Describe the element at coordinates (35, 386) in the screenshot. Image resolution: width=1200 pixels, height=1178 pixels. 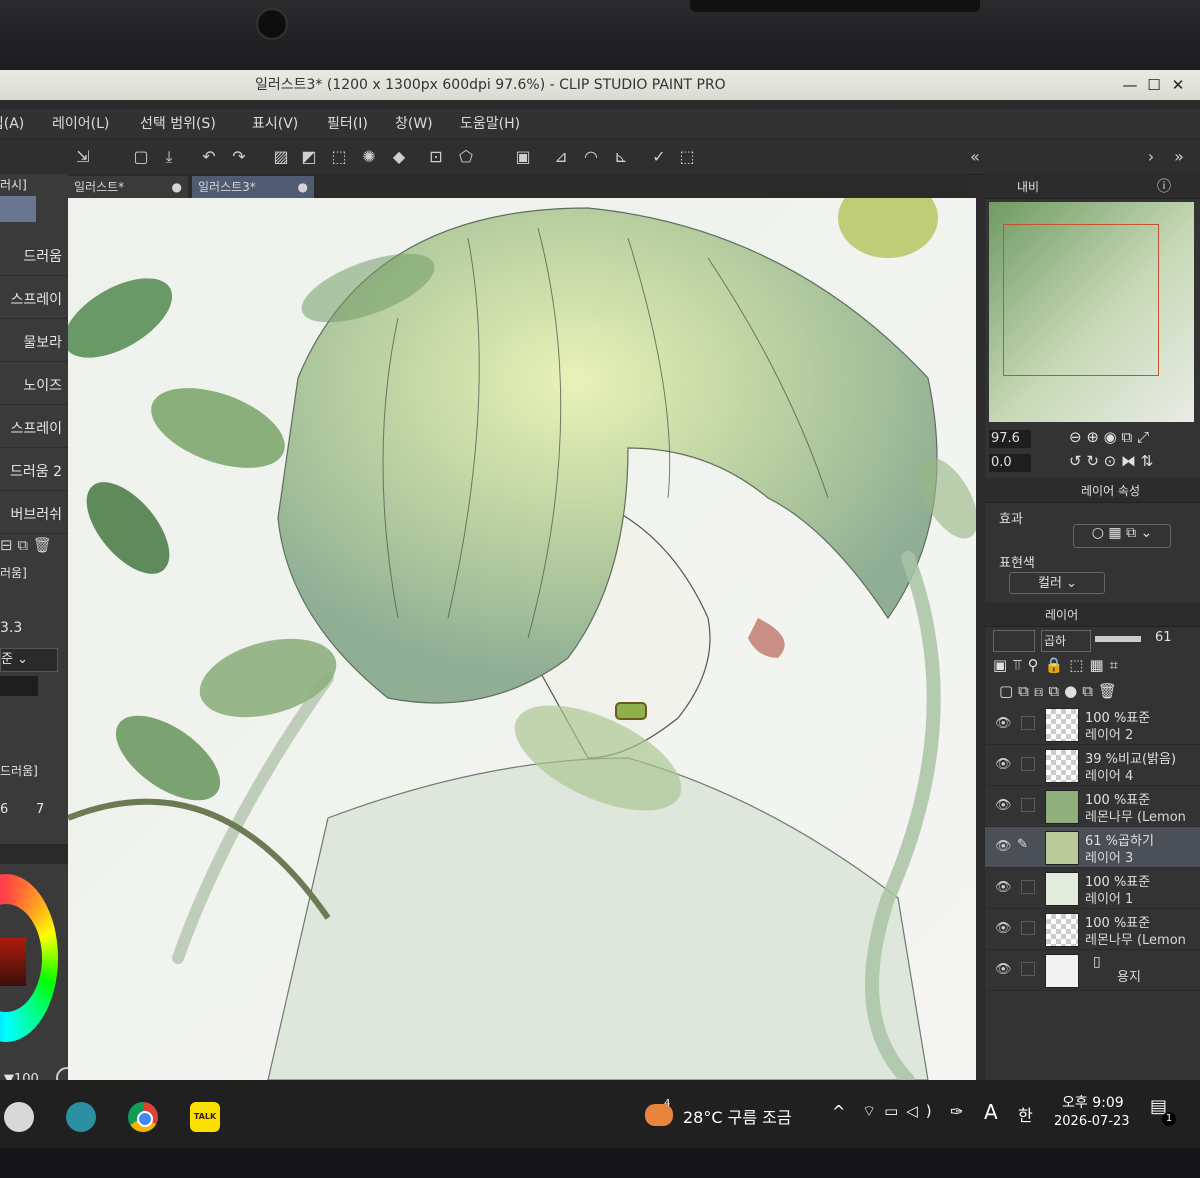
I see `brush-item: 노이즈` at that location.